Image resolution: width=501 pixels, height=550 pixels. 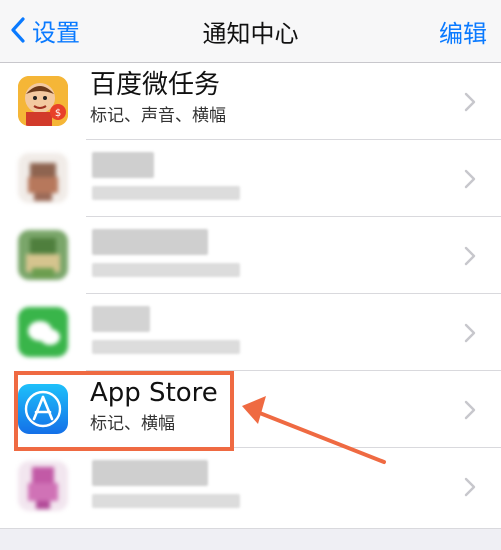 What do you see at coordinates (43, 101) in the screenshot?
I see `baidu-task-icon: $` at bounding box center [43, 101].